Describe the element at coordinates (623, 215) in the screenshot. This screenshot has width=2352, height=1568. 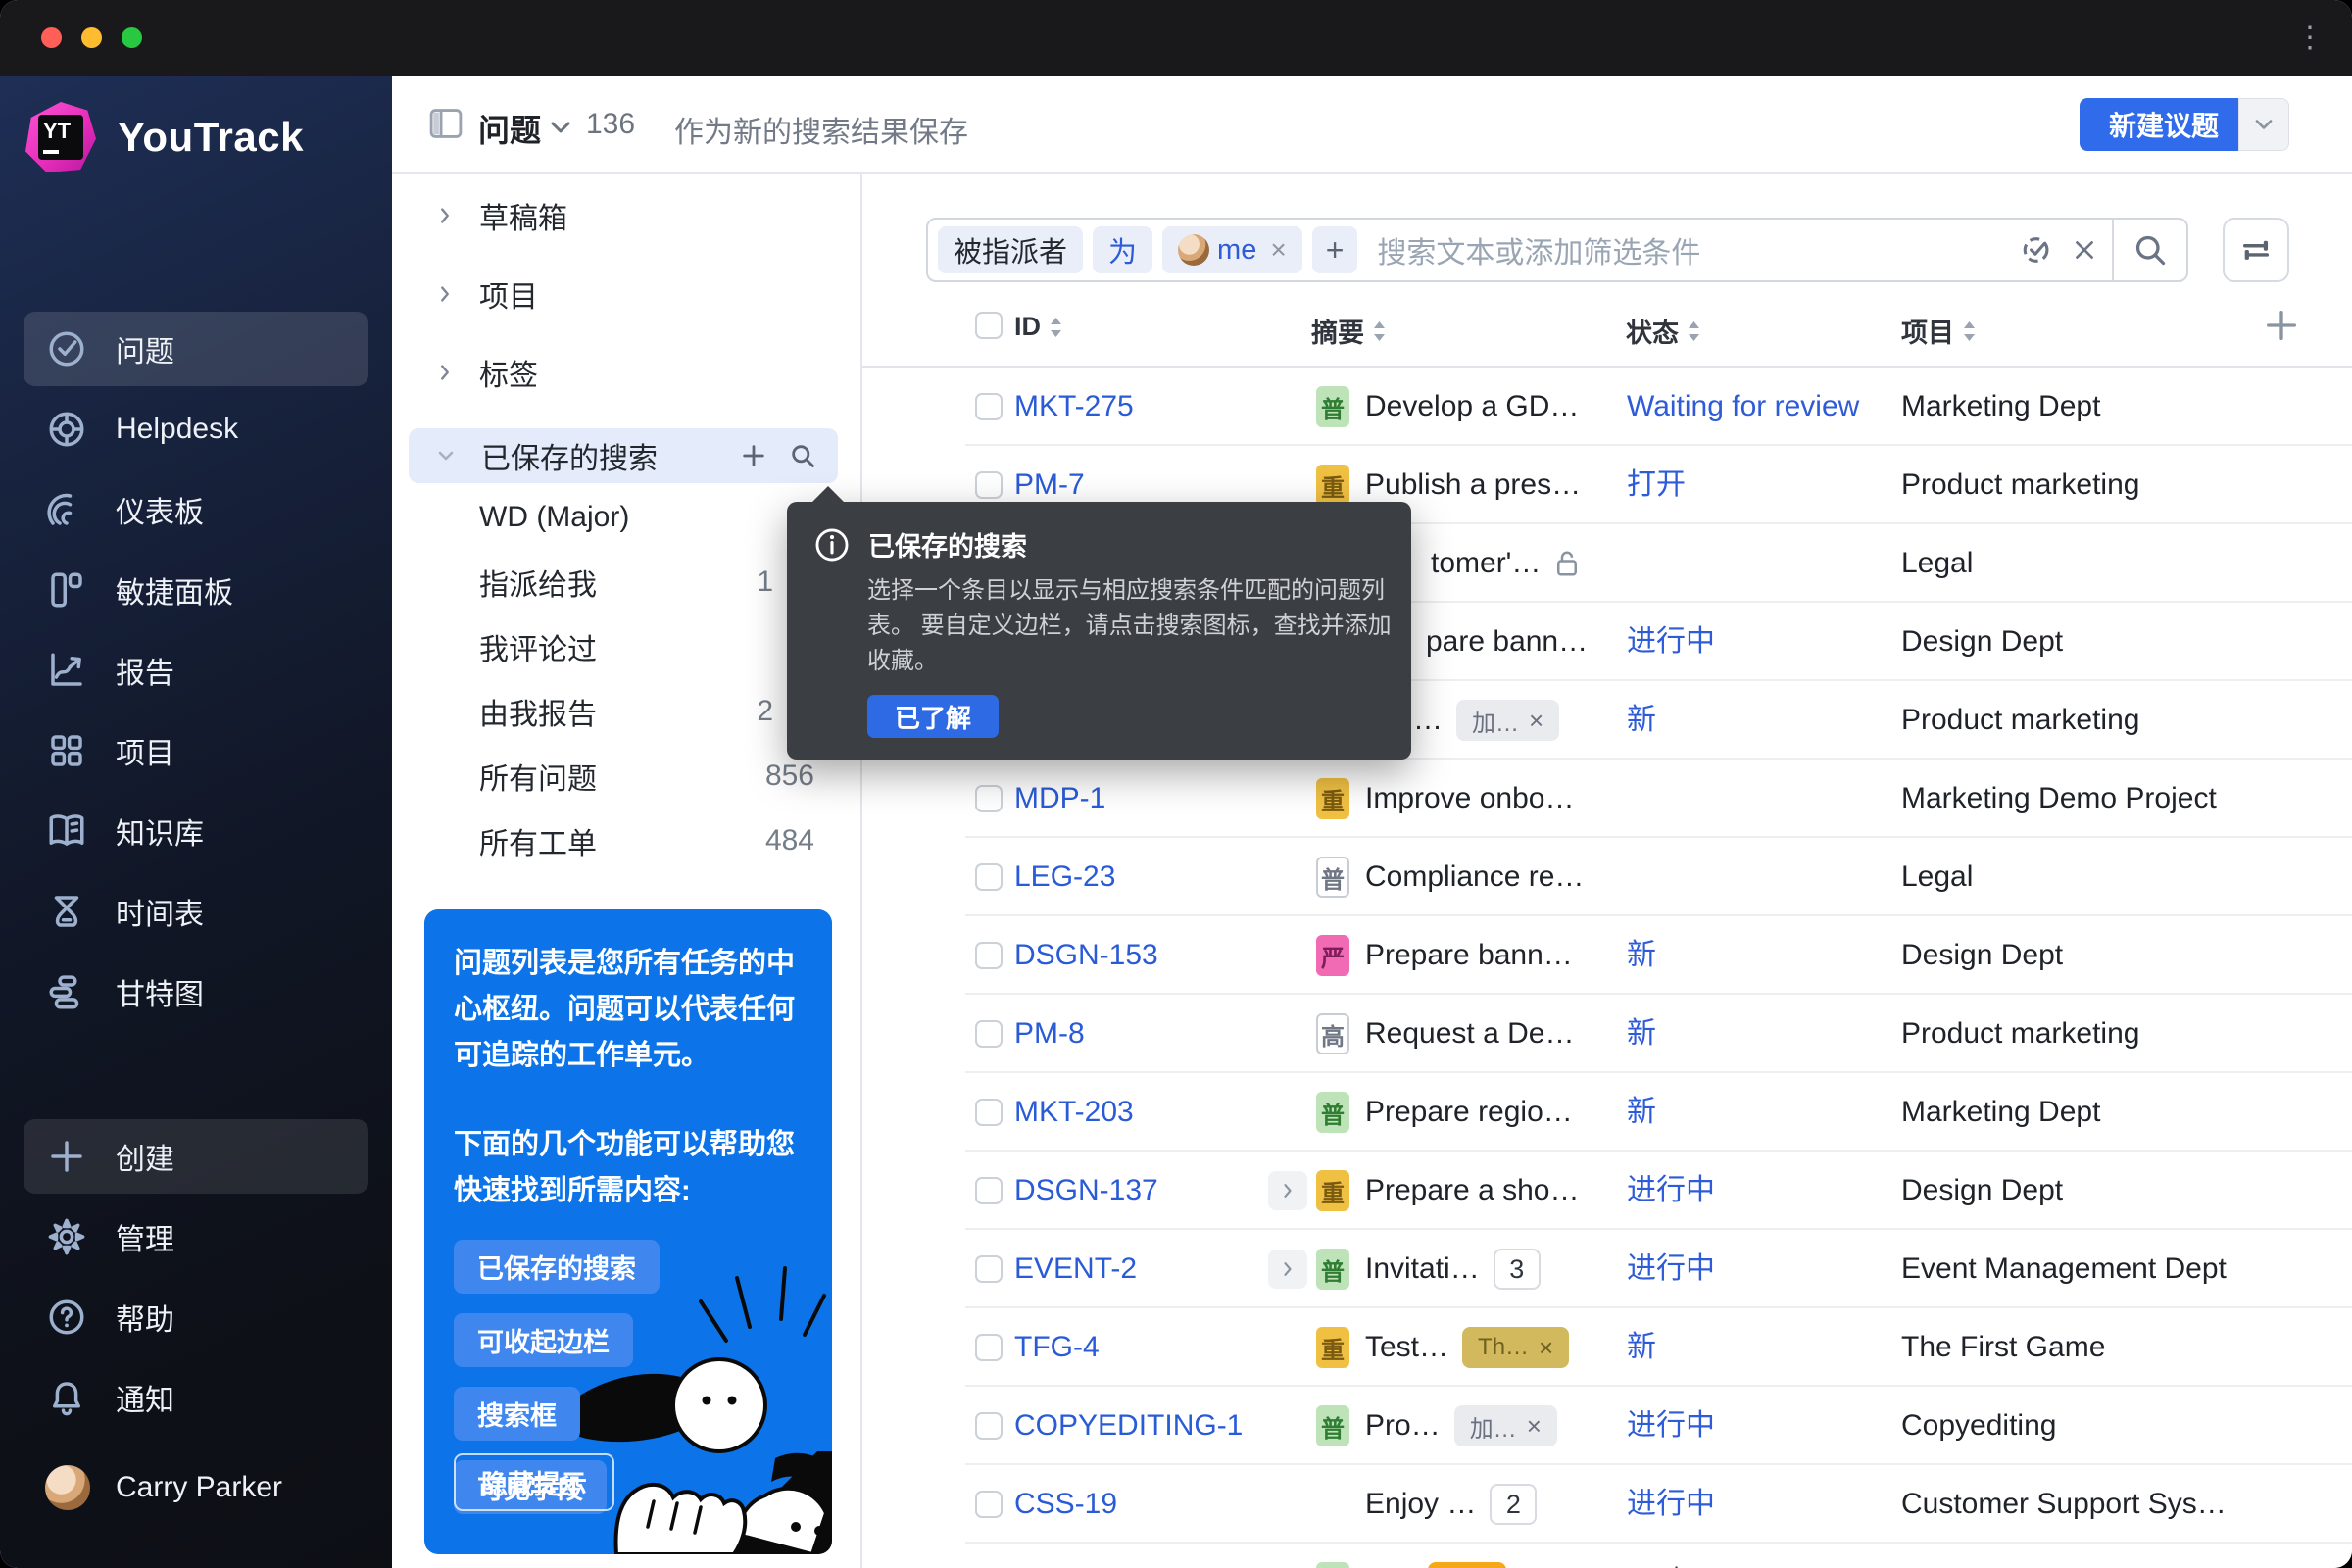
I see `explorer-group-1: 草稿箱` at that location.